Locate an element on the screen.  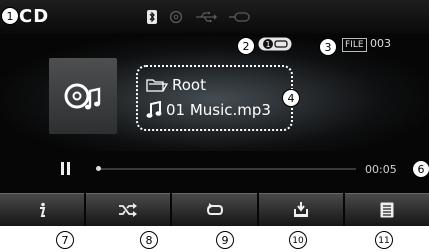
info-button is located at coordinates (42, 209).